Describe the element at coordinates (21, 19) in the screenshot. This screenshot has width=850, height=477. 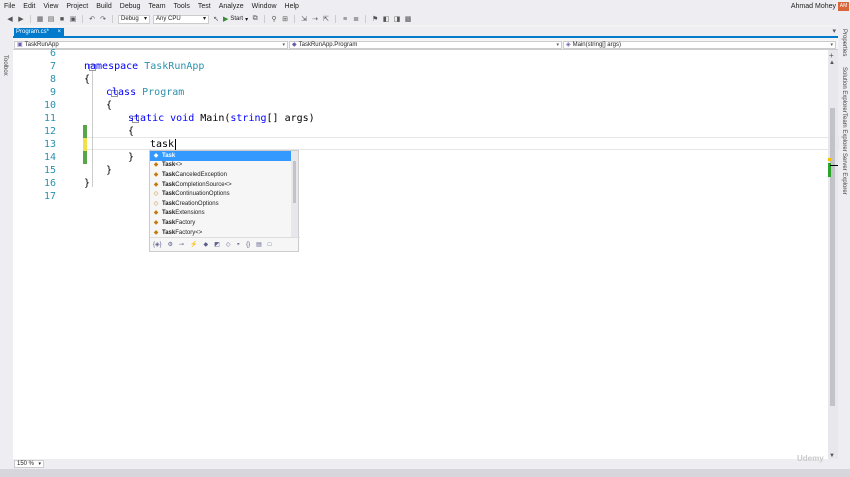
I see `forward-navigate-icon: ▶` at that location.